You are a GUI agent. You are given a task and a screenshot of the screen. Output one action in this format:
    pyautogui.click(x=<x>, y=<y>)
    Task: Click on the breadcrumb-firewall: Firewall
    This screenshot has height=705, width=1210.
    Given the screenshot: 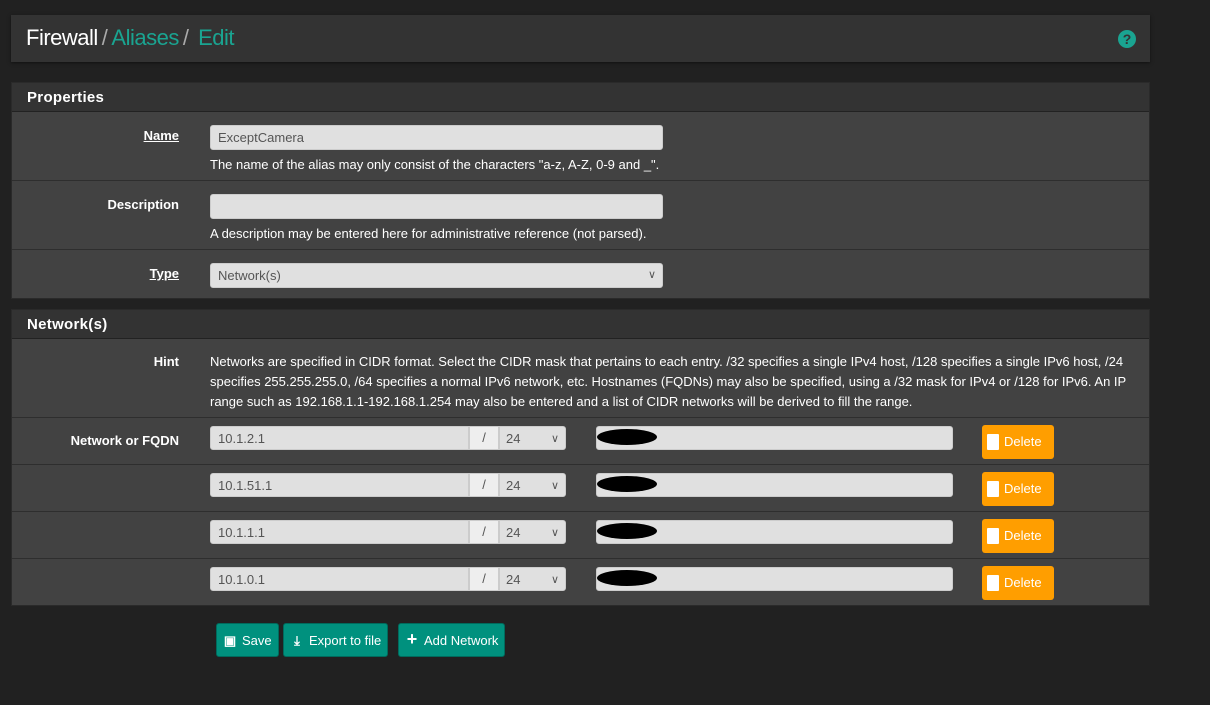 What is the action you would take?
    pyautogui.click(x=62, y=37)
    